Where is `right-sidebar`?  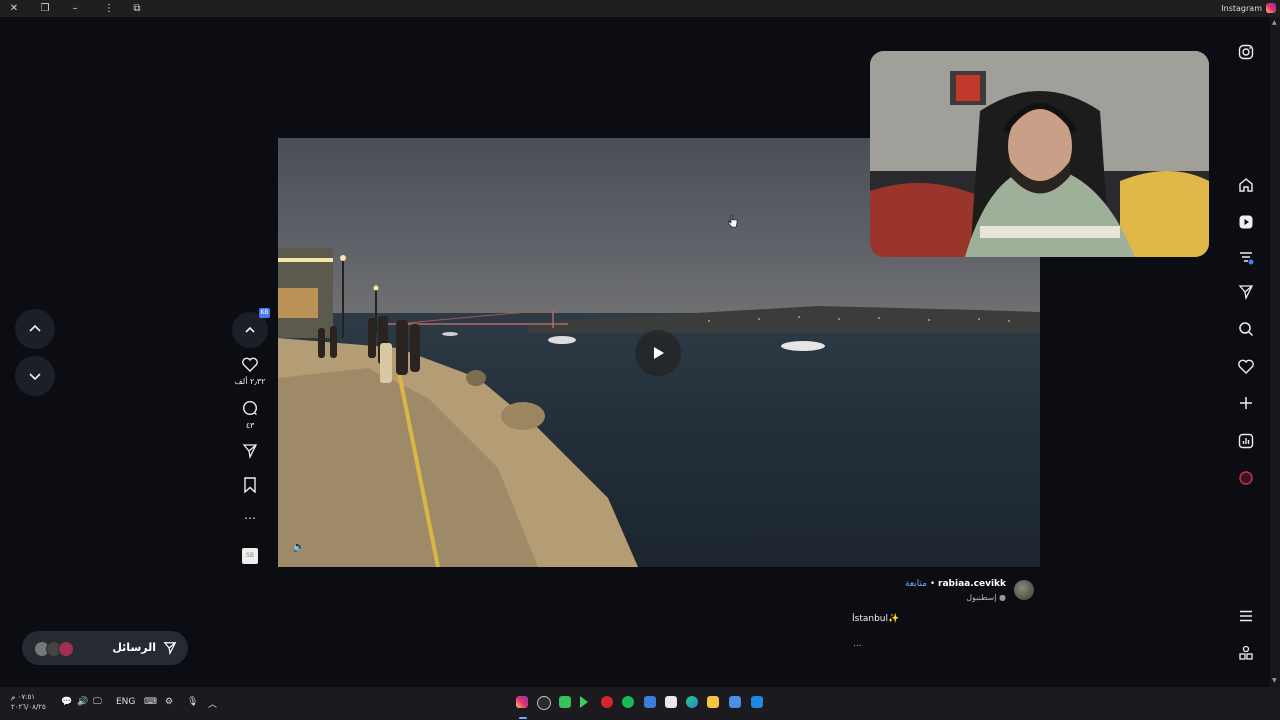 right-sidebar is located at coordinates (1246, 352).